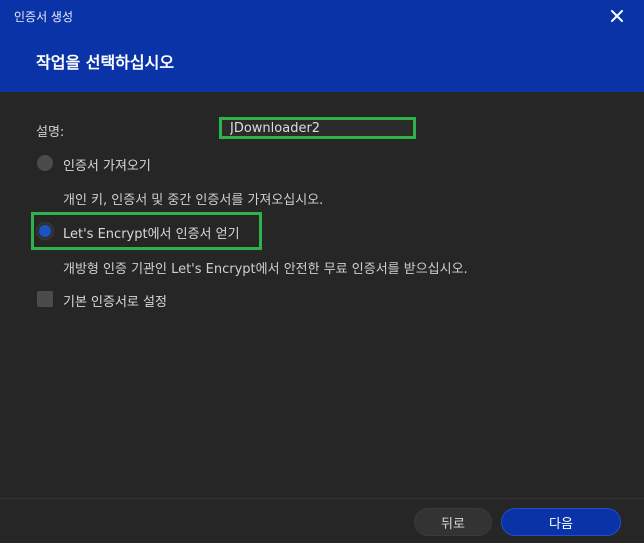 This screenshot has height=543, width=644. I want to click on back-button: 뒤로, so click(453, 522).